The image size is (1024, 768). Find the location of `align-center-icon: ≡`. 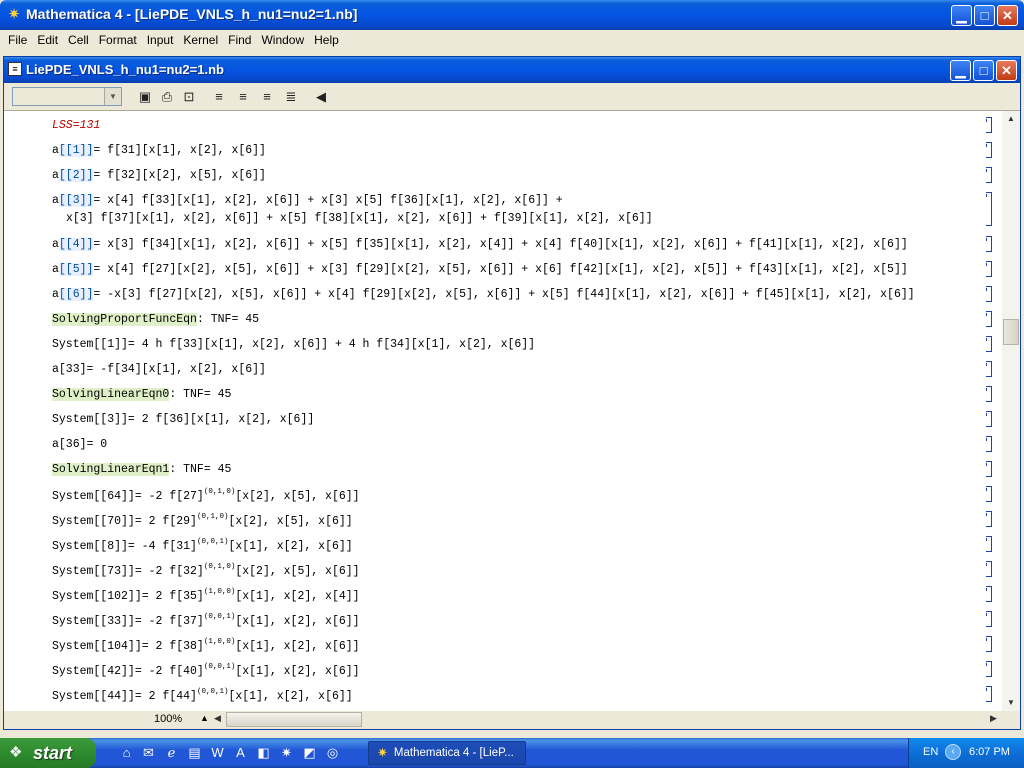

align-center-icon: ≡ is located at coordinates (243, 97).